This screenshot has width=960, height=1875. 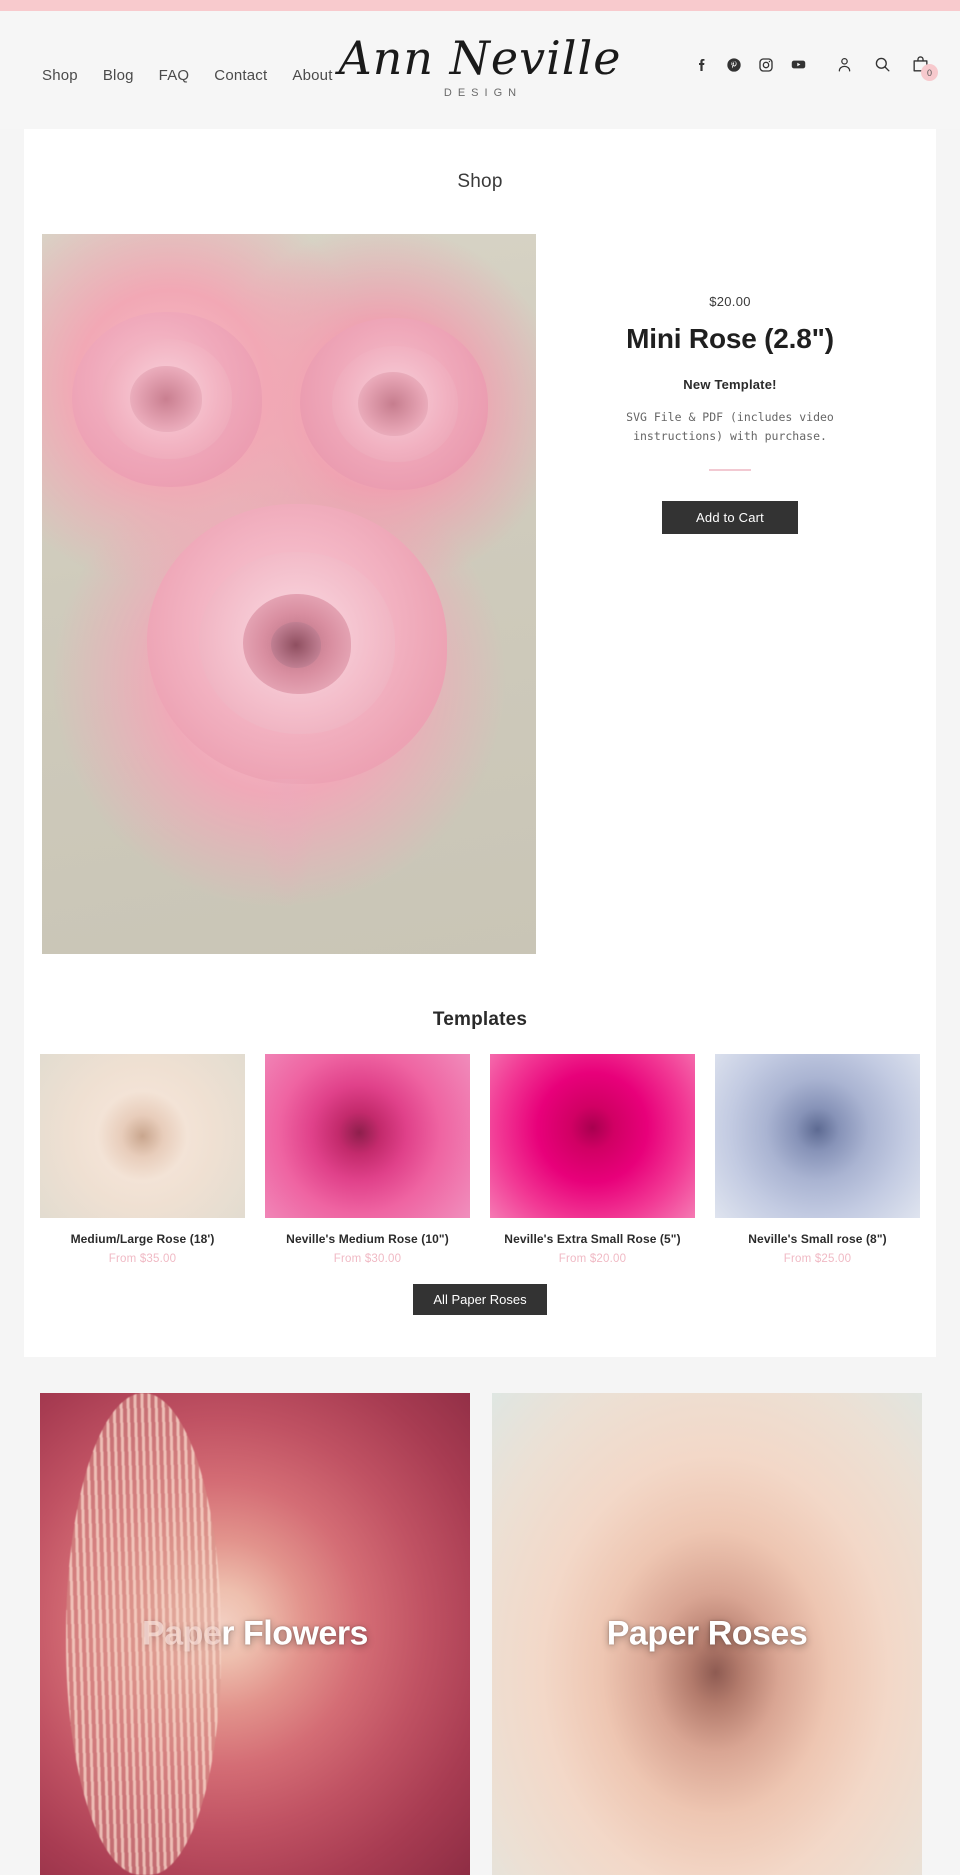 I want to click on top-accent-stripe, so click(x=480, y=5).